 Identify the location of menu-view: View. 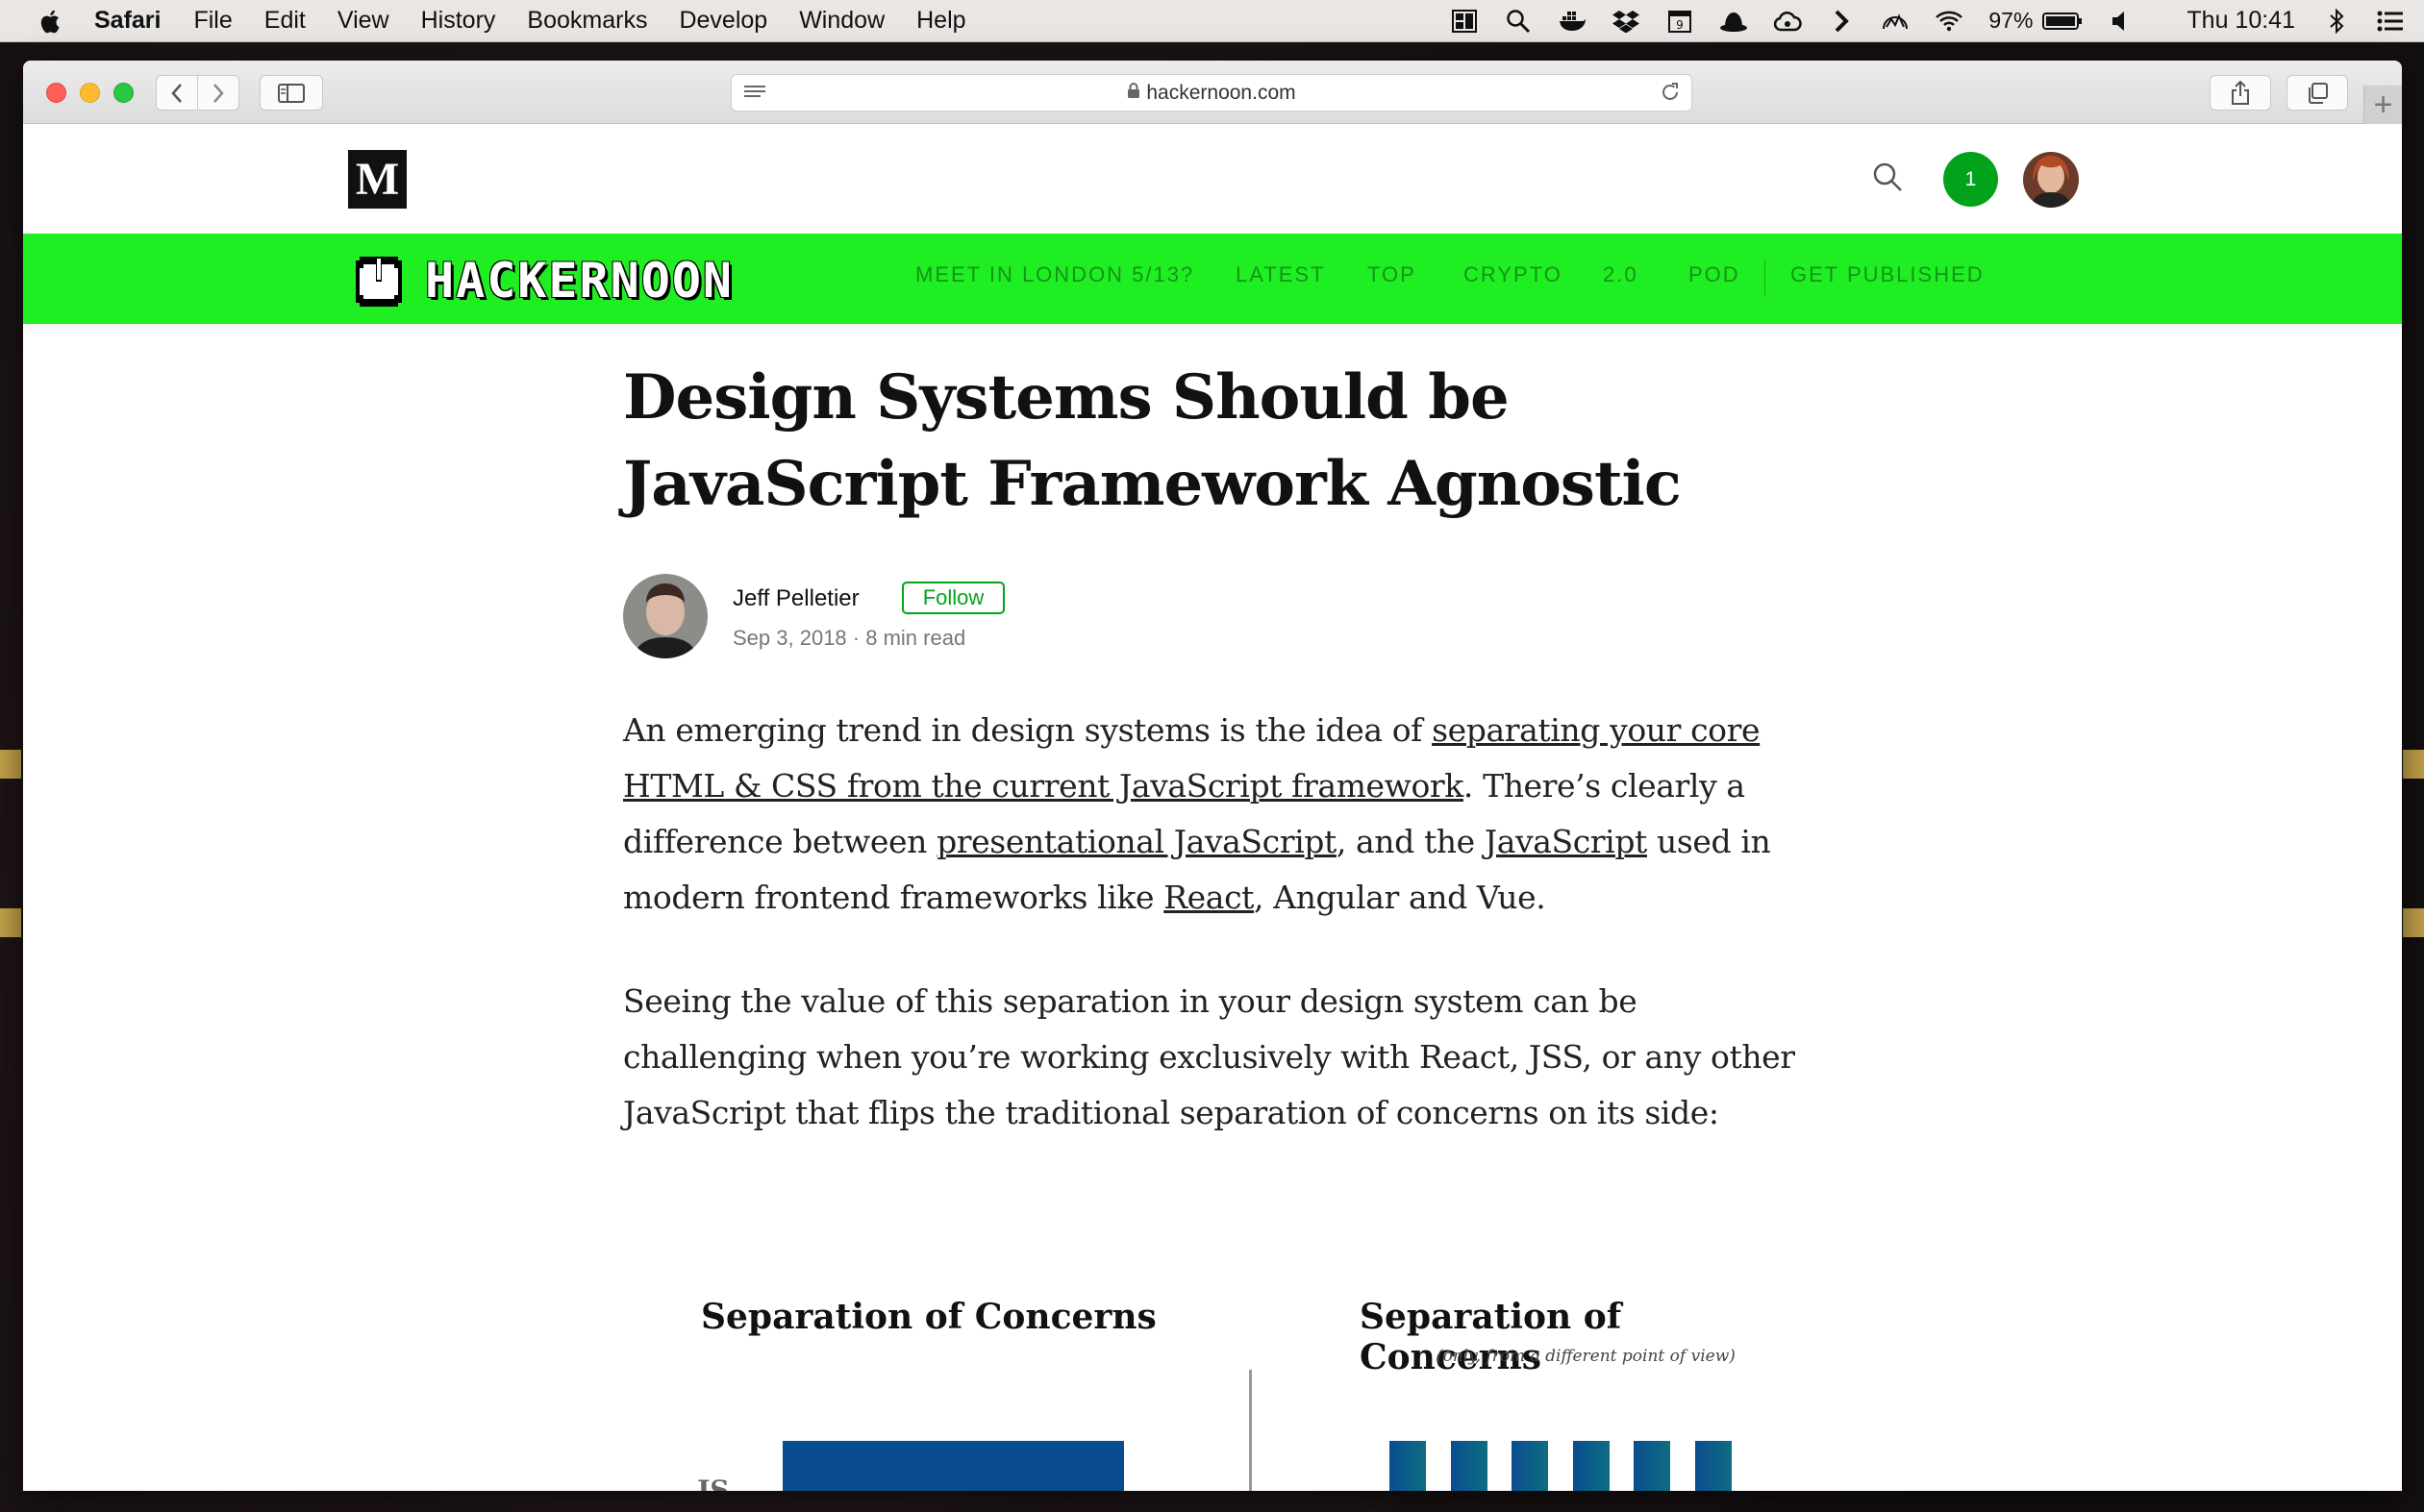
(363, 21).